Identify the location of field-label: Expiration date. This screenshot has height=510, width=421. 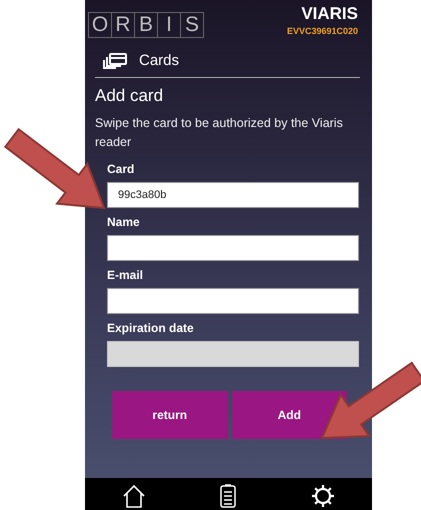
(151, 328).